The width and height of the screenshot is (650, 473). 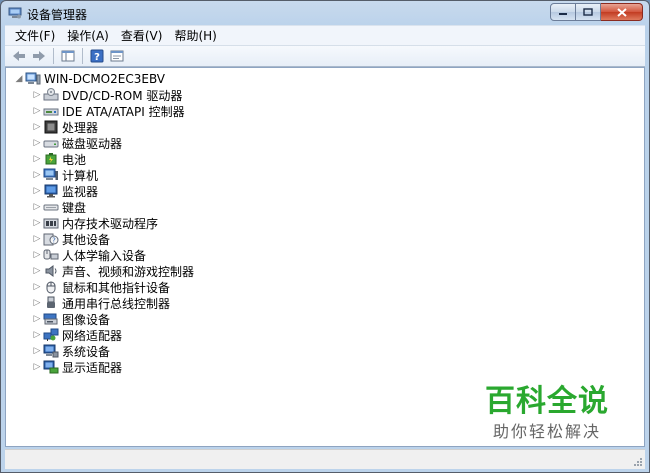 What do you see at coordinates (325, 13) in the screenshot?
I see `title-bar: 设备管理器` at bounding box center [325, 13].